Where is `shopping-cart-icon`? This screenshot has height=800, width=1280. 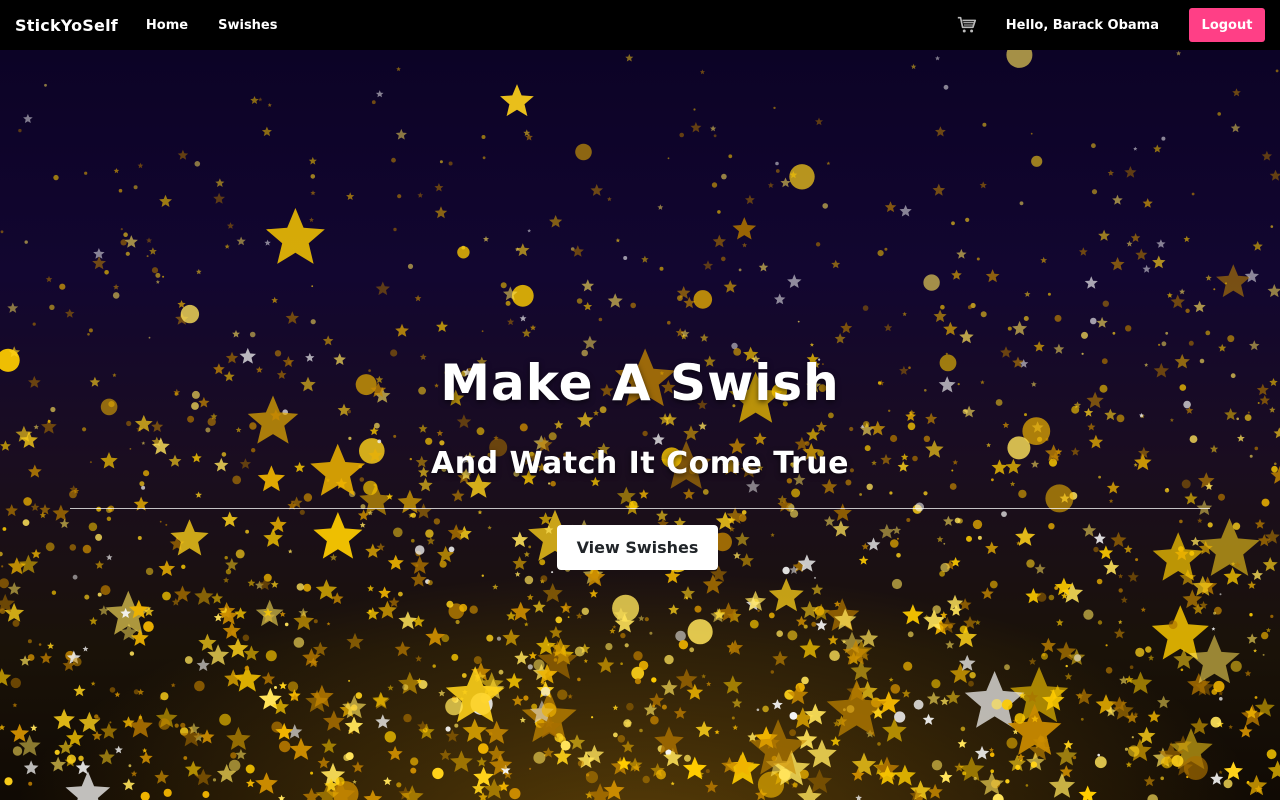 shopping-cart-icon is located at coordinates (967, 25).